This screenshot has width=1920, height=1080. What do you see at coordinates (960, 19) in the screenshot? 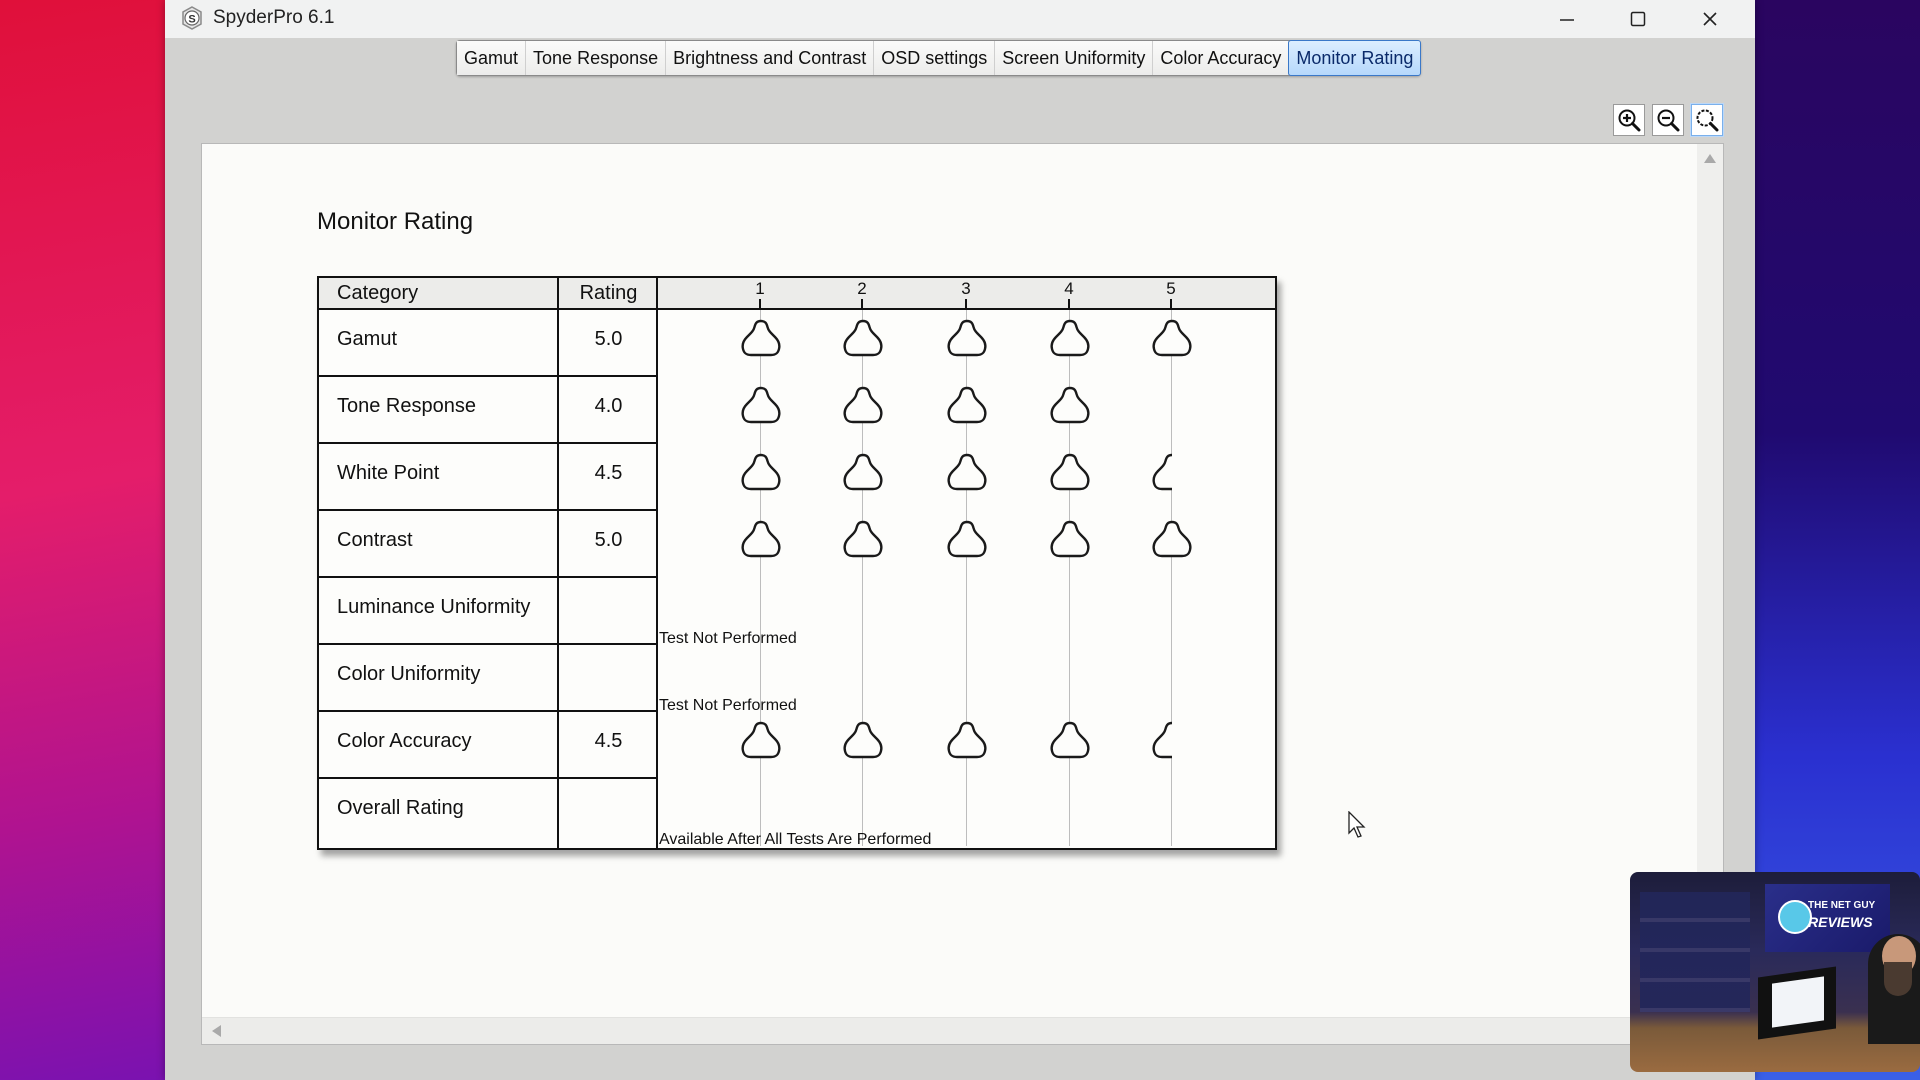
I see `title-bar: S SpyderPro 6.1` at bounding box center [960, 19].